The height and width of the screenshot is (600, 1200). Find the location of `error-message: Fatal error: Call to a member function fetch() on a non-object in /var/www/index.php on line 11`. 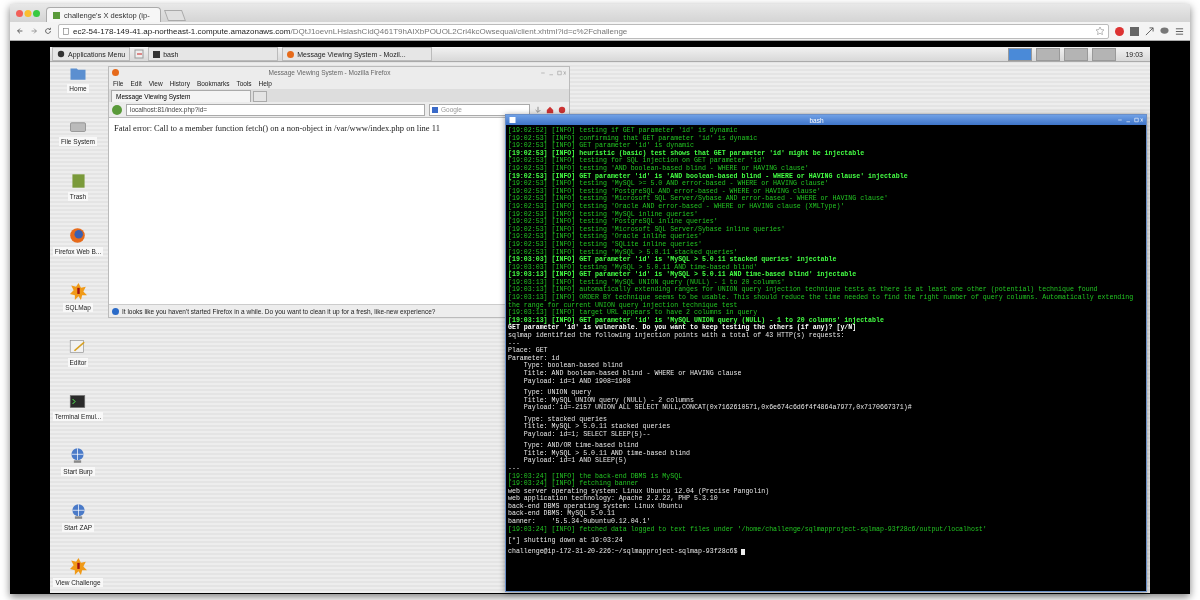

error-message: Fatal error: Call to a member function fetch() on a non-object in /var/www/index.php on line 11 is located at coordinates (277, 128).